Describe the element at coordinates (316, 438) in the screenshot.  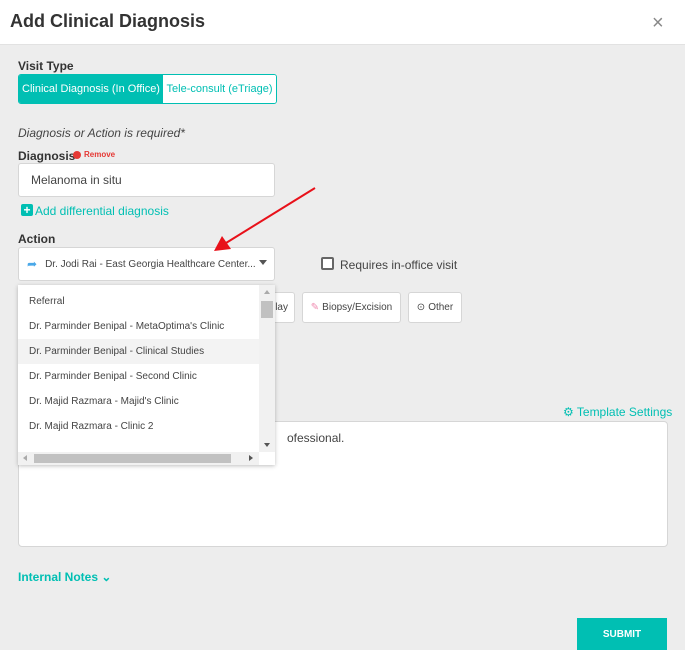
I see `notes-text: ofessional.` at that location.